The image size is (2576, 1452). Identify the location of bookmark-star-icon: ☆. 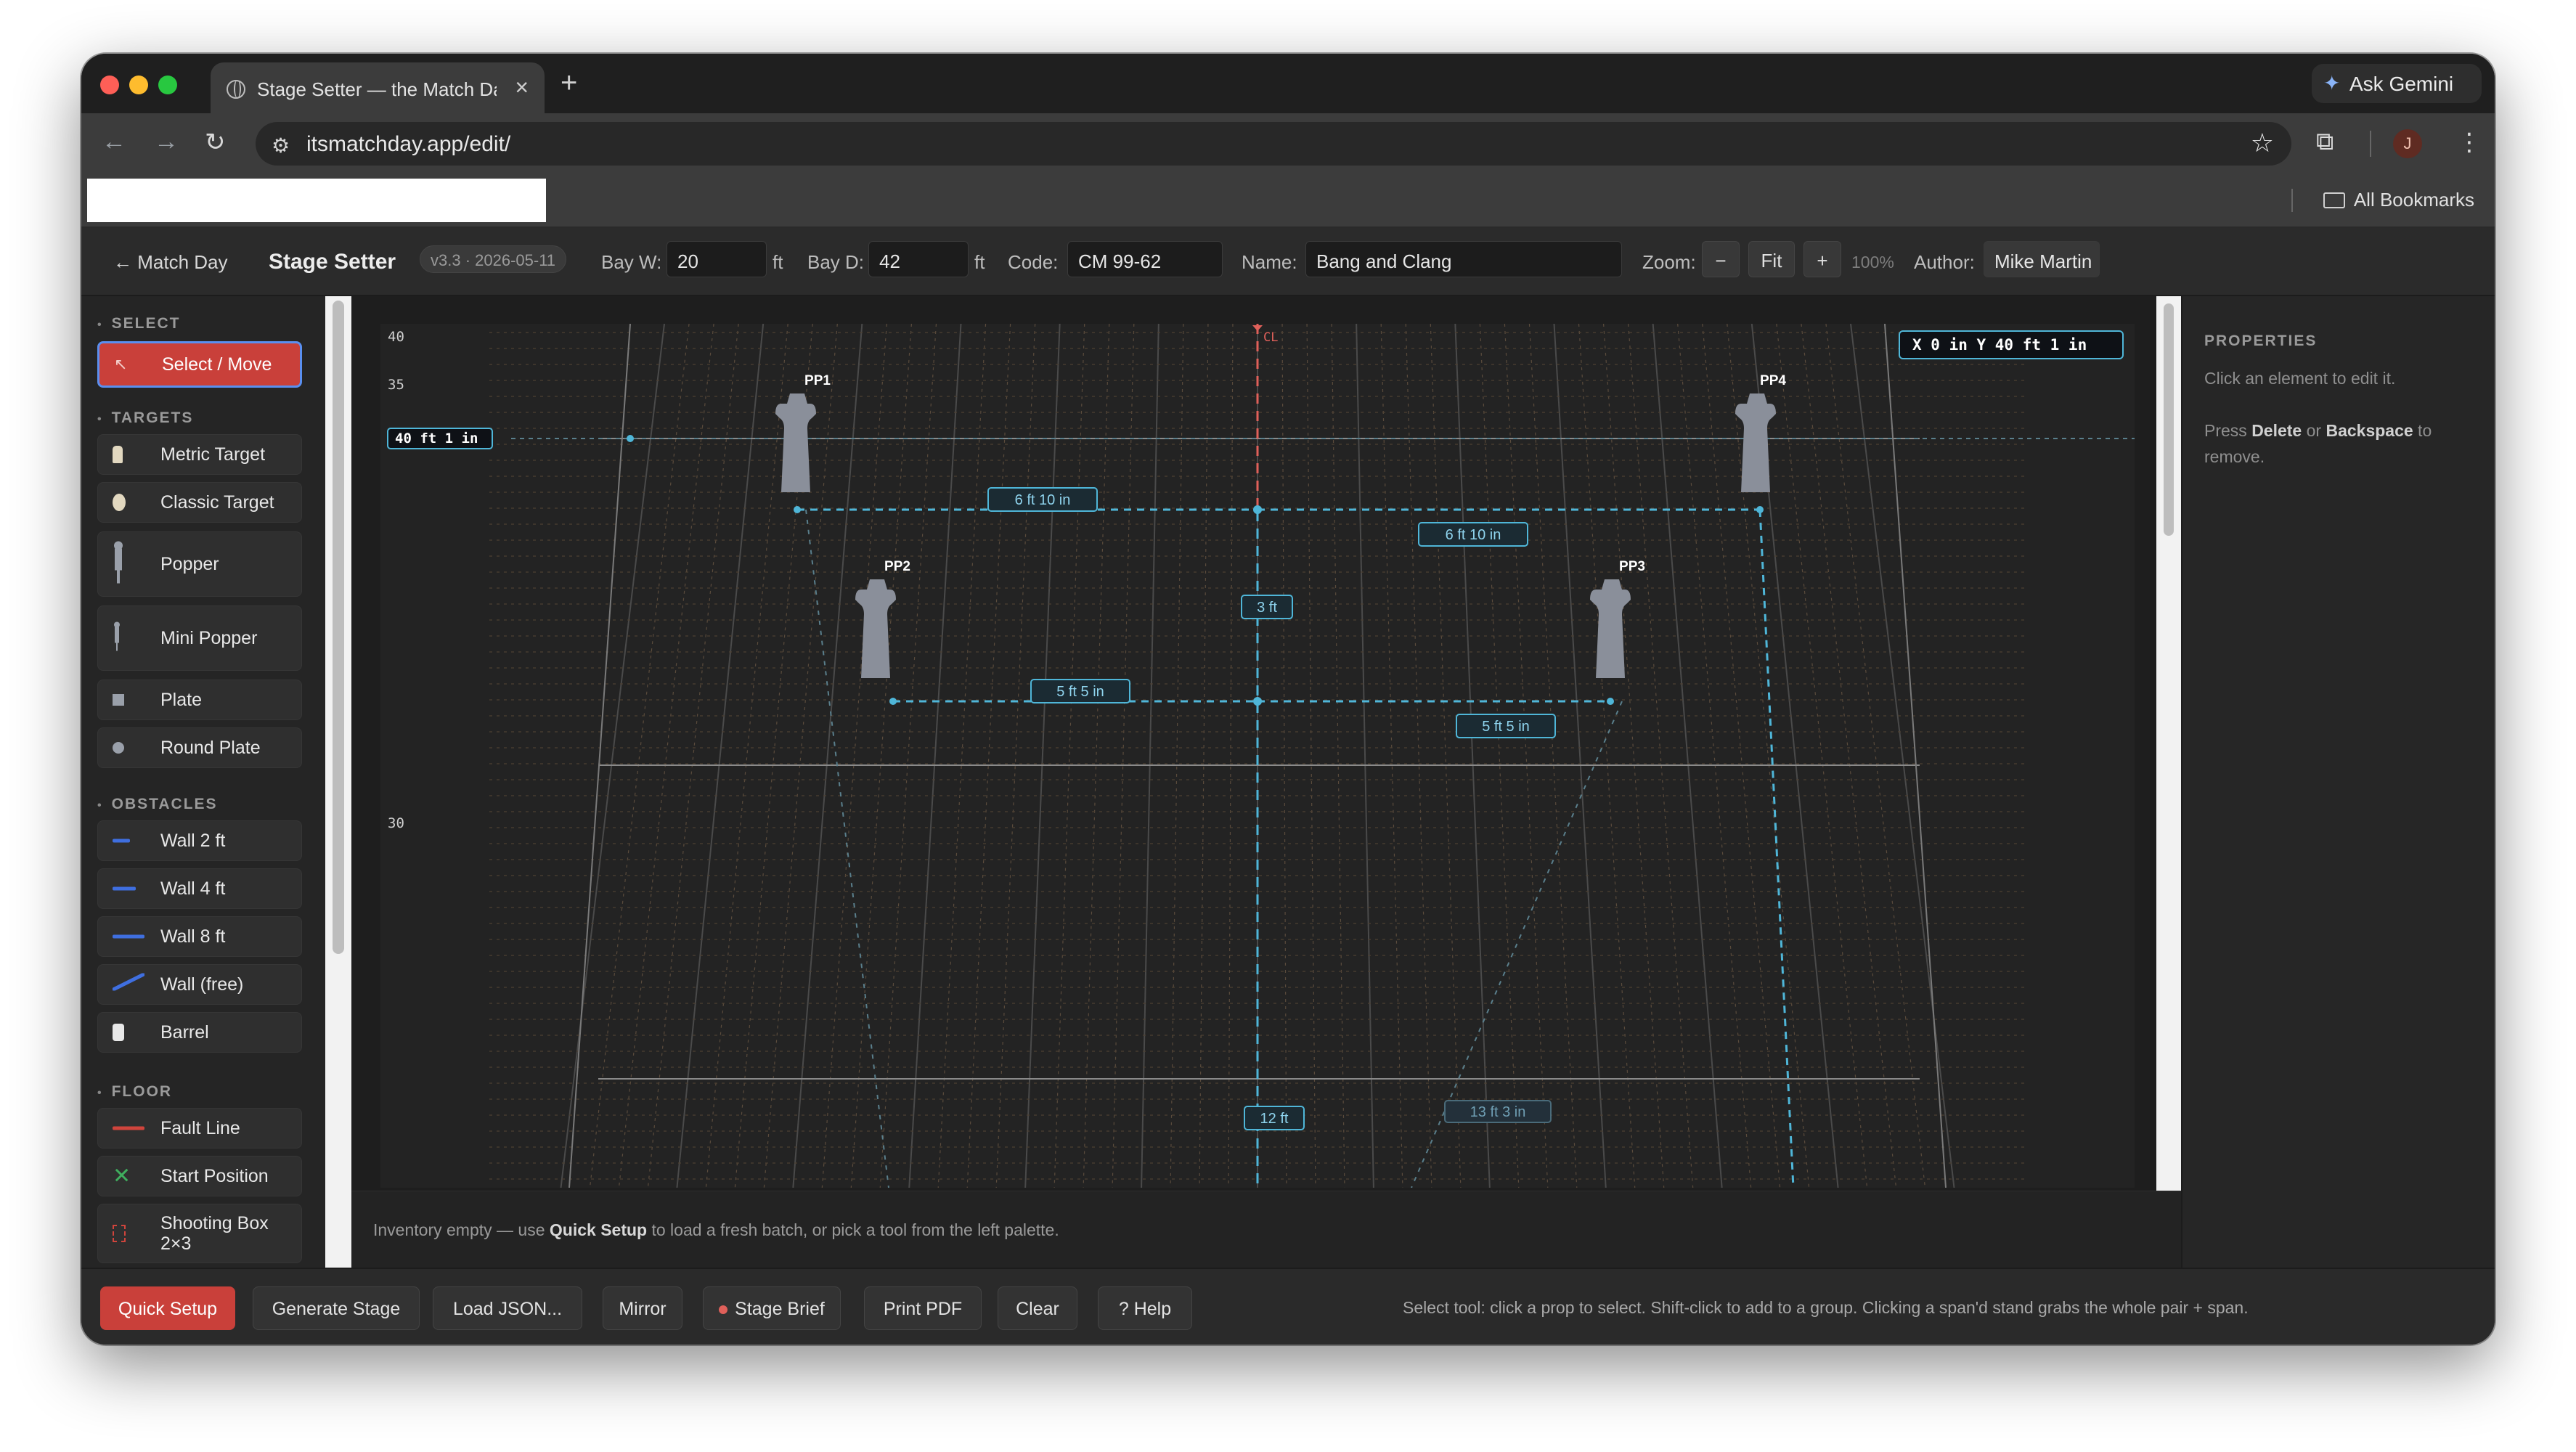
(2262, 143).